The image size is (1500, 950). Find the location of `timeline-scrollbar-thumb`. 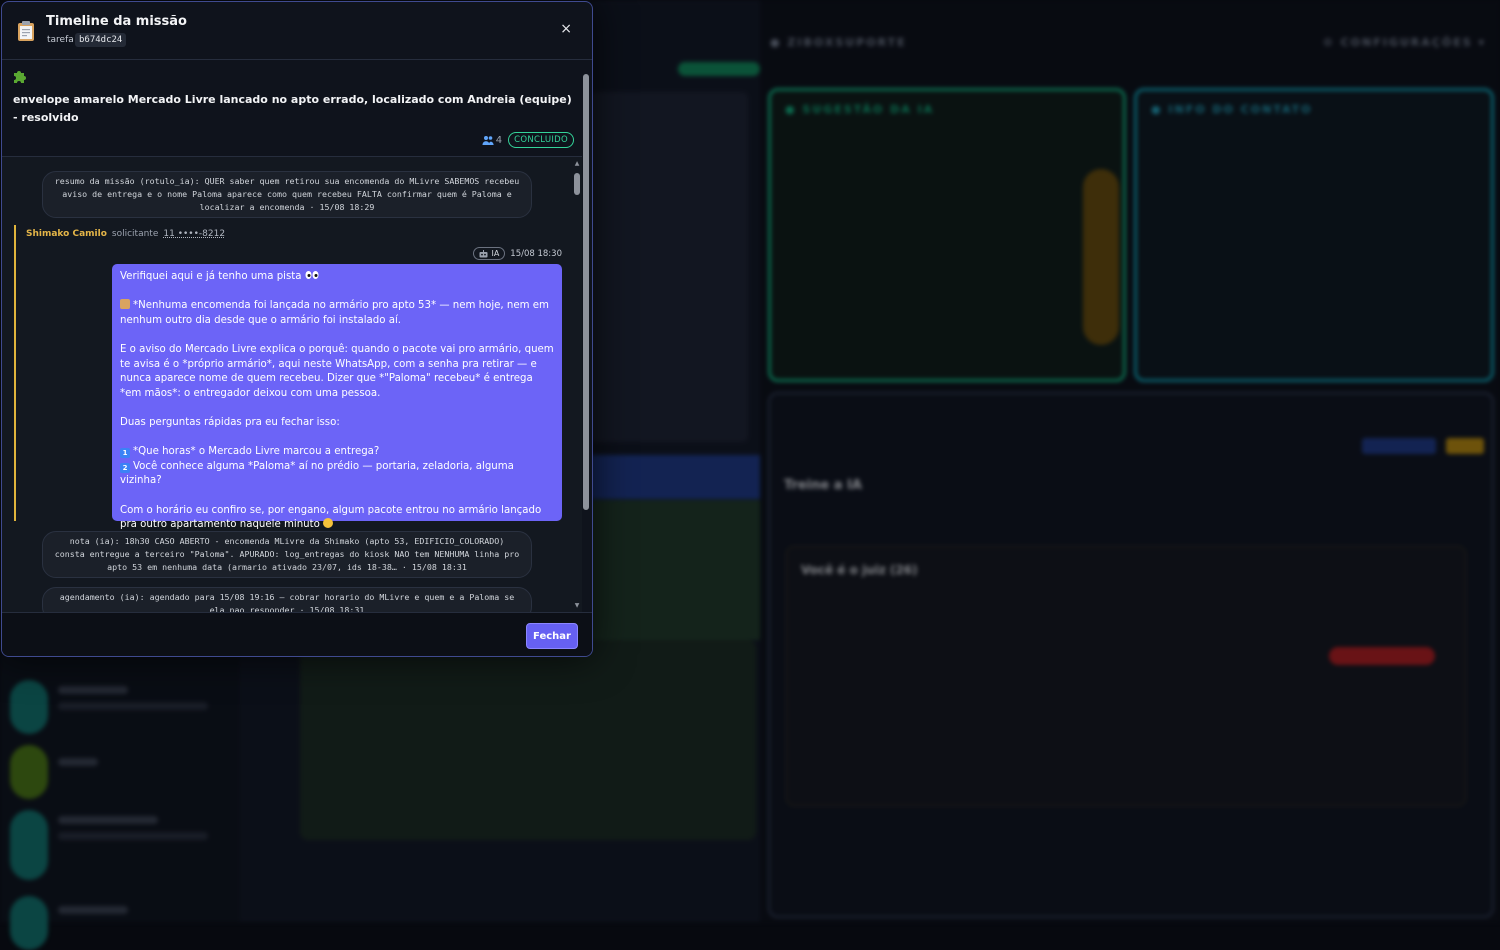

timeline-scrollbar-thumb is located at coordinates (577, 184).